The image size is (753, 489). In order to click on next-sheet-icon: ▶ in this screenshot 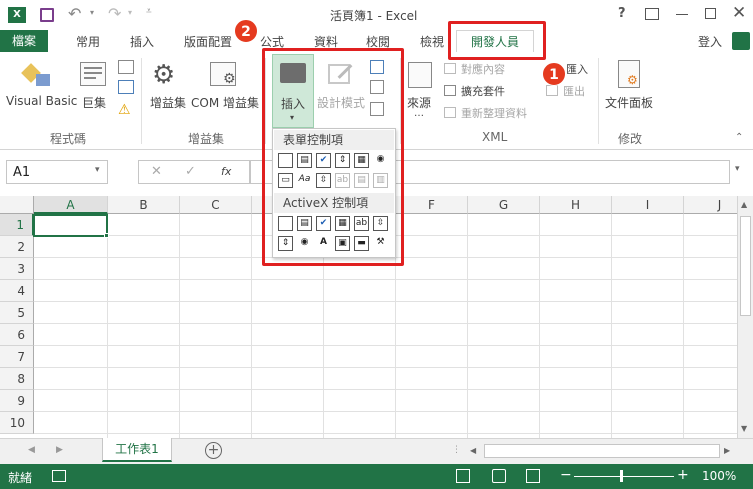, I will do `click(59, 450)`.